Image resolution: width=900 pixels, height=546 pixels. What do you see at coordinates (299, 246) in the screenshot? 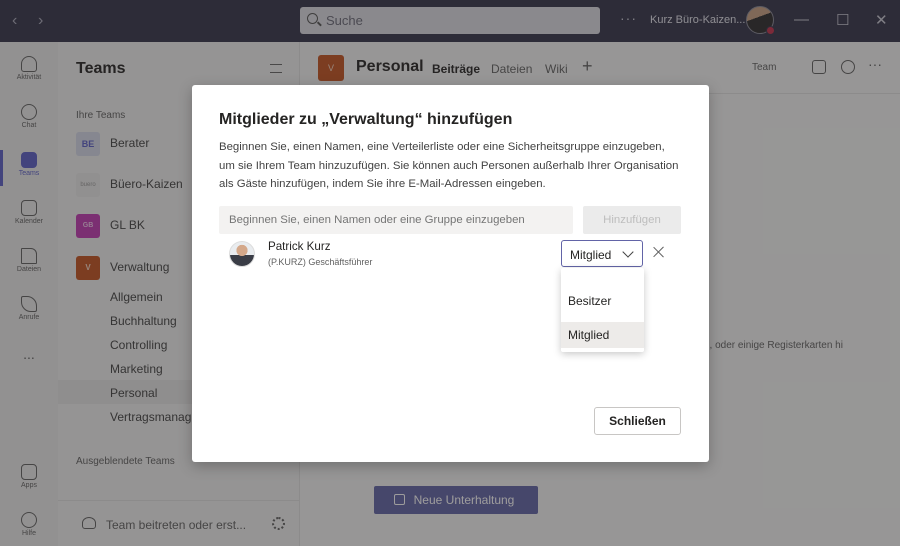
I see `person-name: Patrick Kurz` at bounding box center [299, 246].